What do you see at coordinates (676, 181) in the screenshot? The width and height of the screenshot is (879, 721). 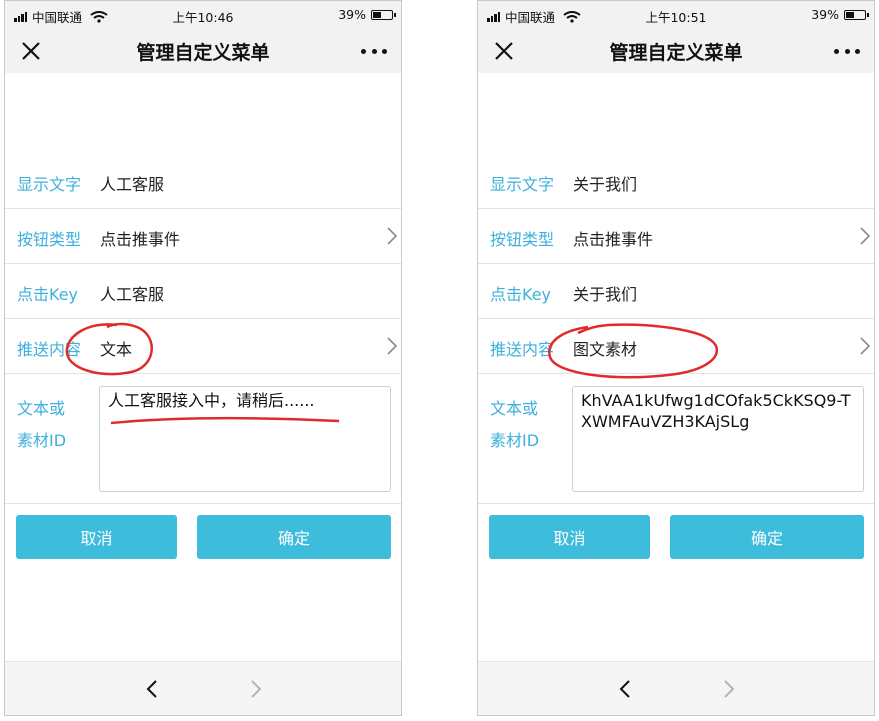 I see `row-display-text: 显示文字 关于我们` at bounding box center [676, 181].